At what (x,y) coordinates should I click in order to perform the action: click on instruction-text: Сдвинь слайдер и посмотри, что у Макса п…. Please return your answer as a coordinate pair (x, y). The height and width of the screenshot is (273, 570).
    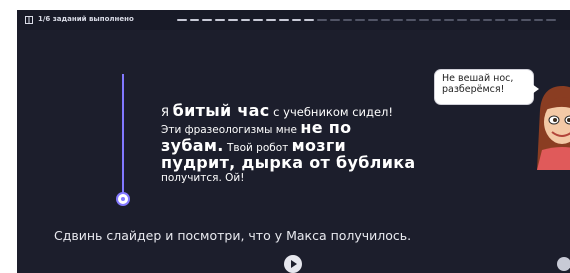
    Looking at the image, I should click on (233, 235).